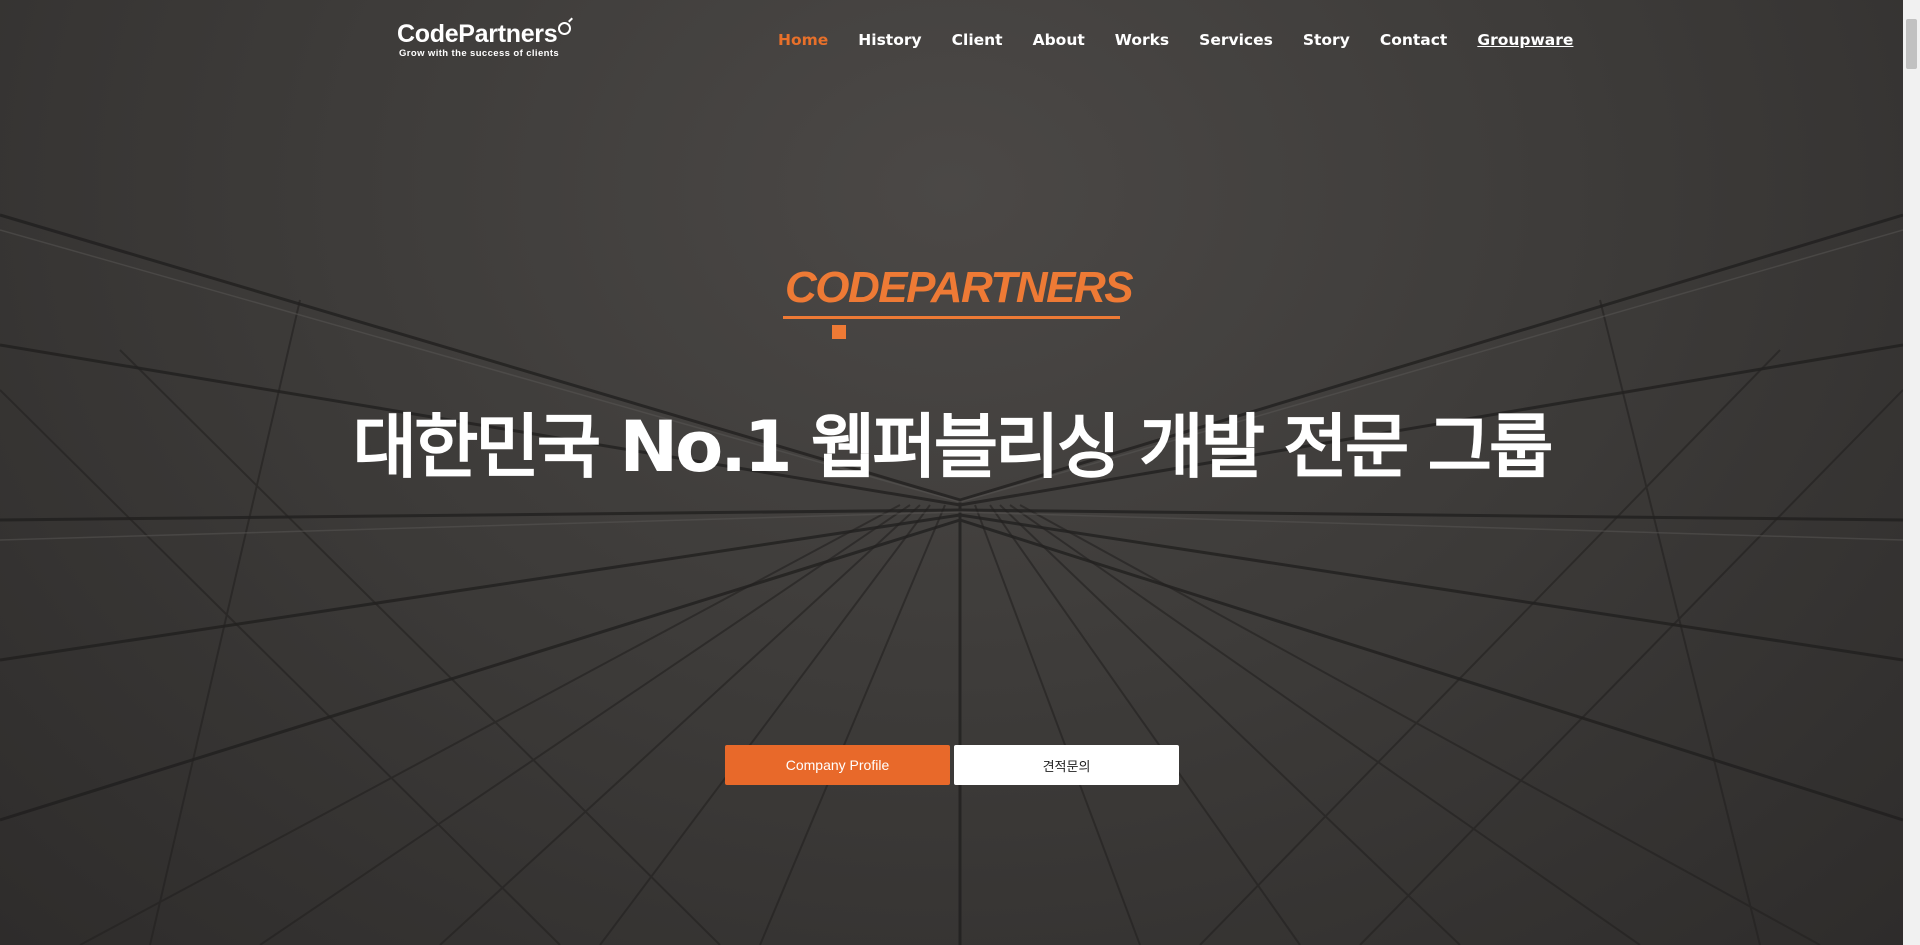 The image size is (1920, 945). I want to click on logo-tagline: Grow with the success of clients, so click(479, 53).